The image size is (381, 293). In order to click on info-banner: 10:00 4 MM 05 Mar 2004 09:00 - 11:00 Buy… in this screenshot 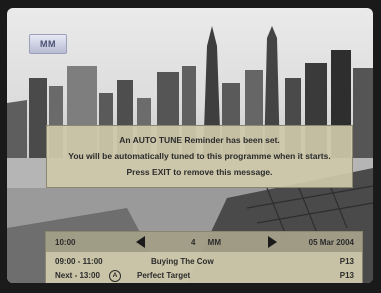, I will do `click(204, 257)`.